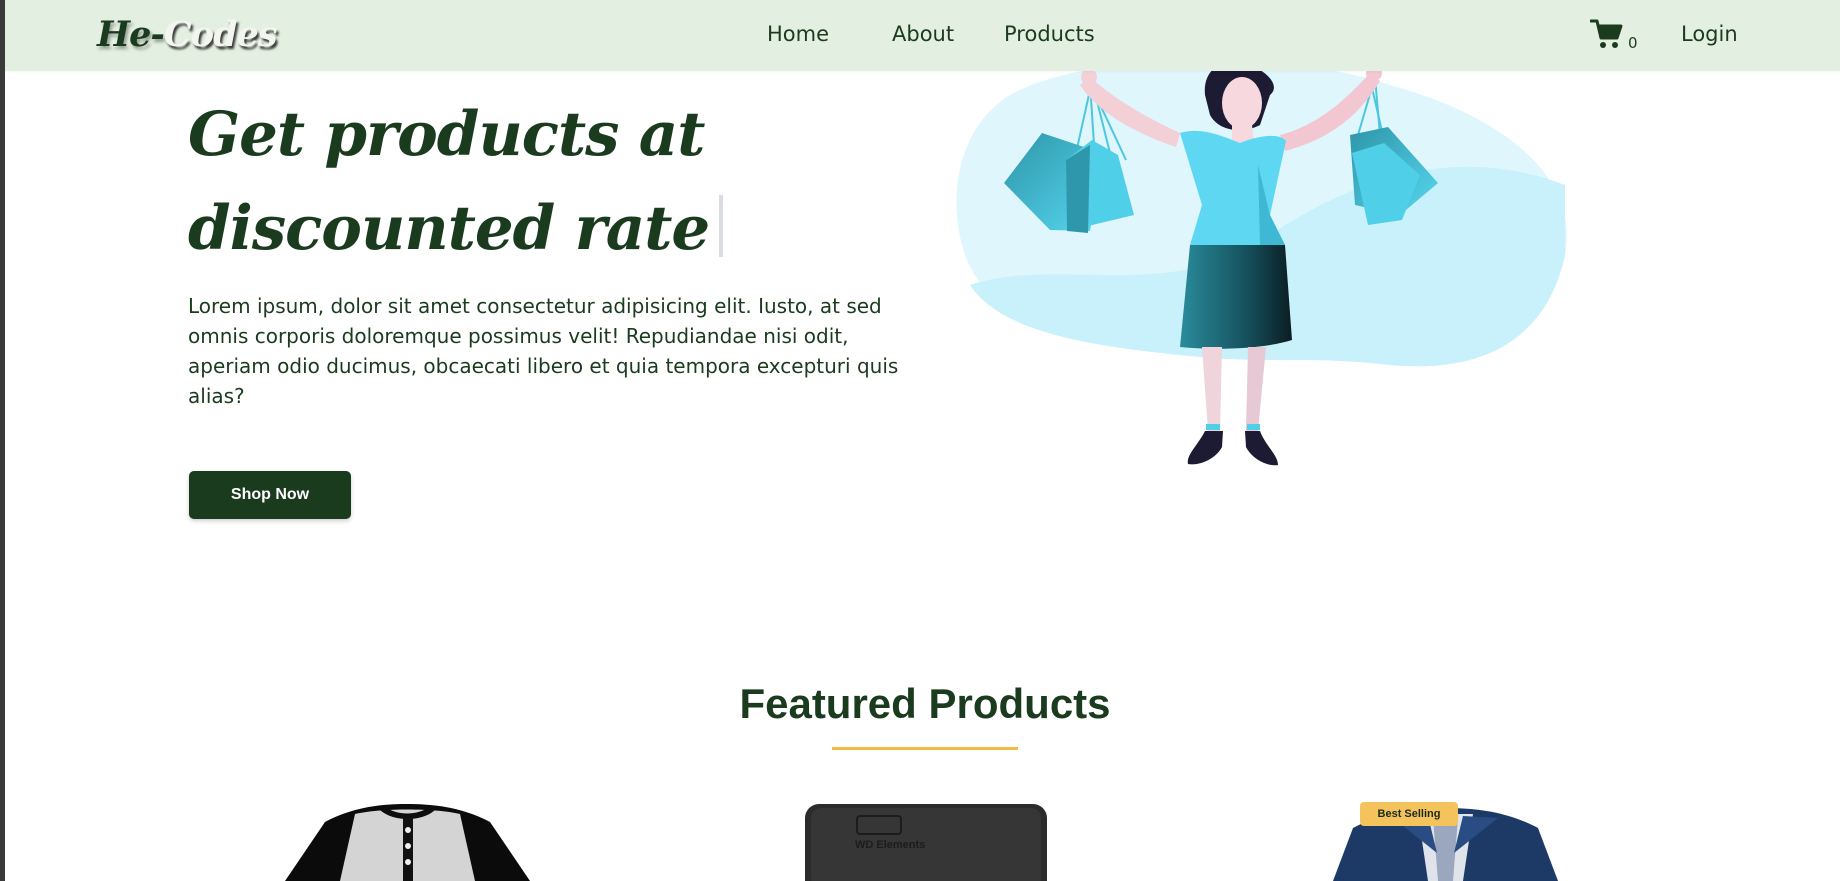  What do you see at coordinates (890, 845) in the screenshot?
I see `drive-printed-label: WD Elements` at bounding box center [890, 845].